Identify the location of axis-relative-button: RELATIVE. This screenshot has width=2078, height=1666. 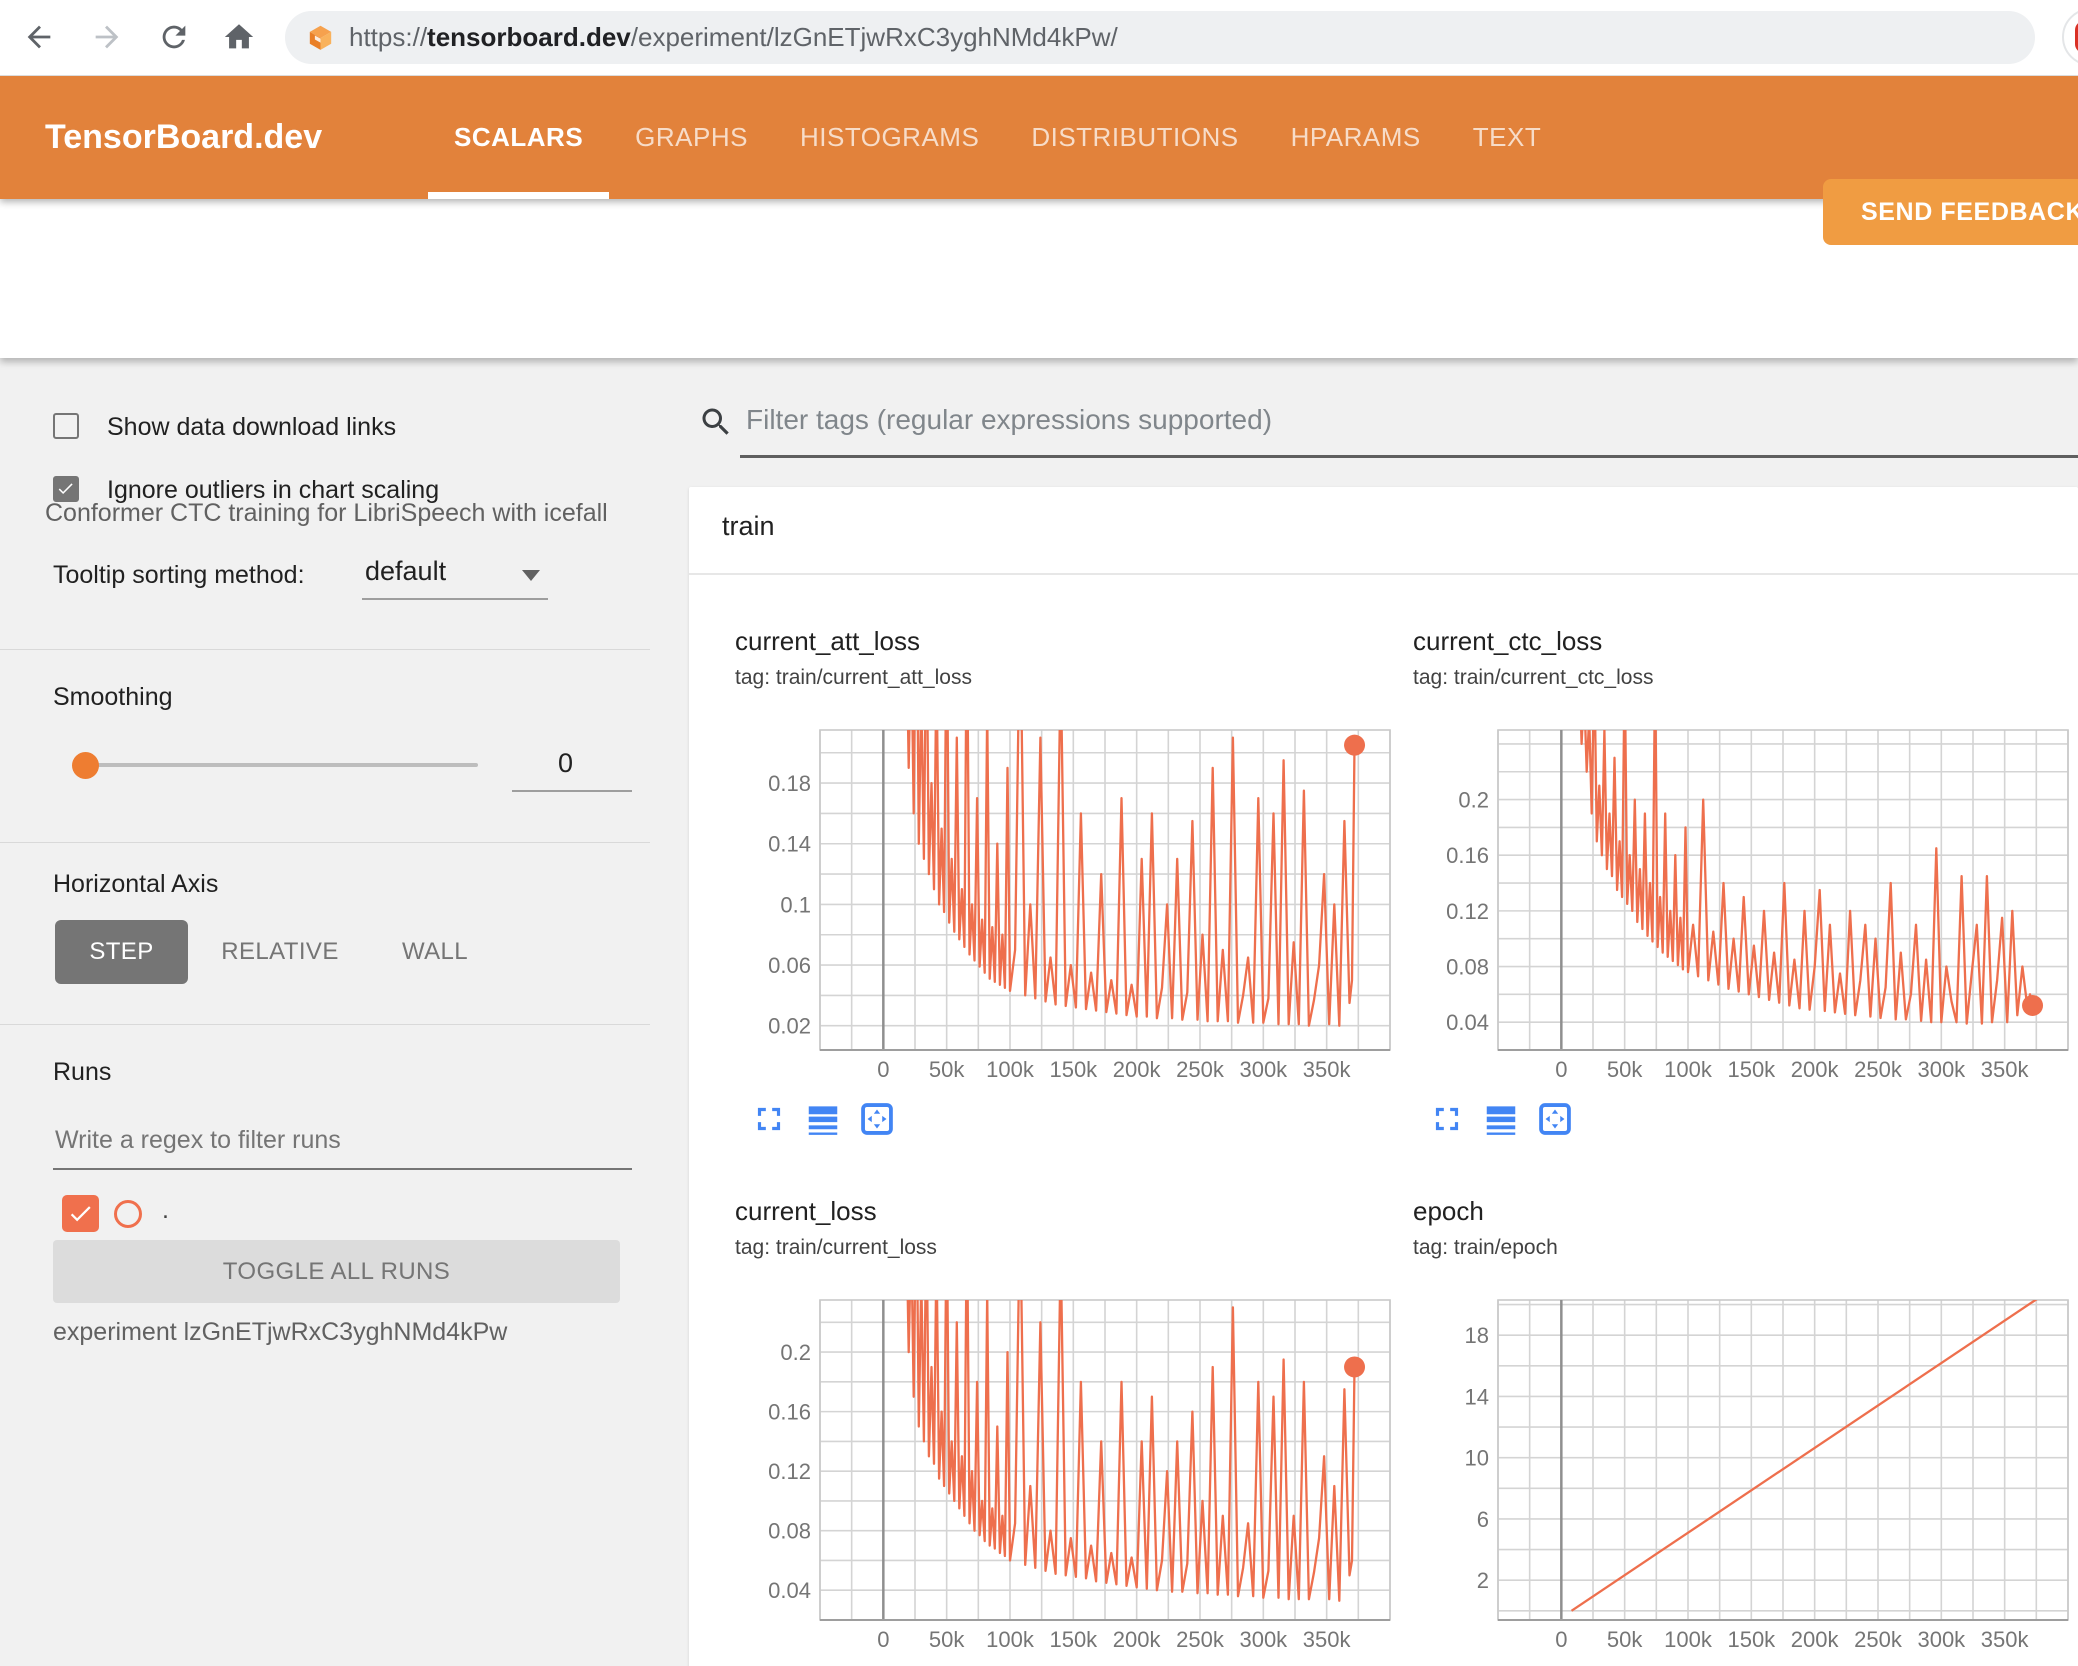
(280, 952).